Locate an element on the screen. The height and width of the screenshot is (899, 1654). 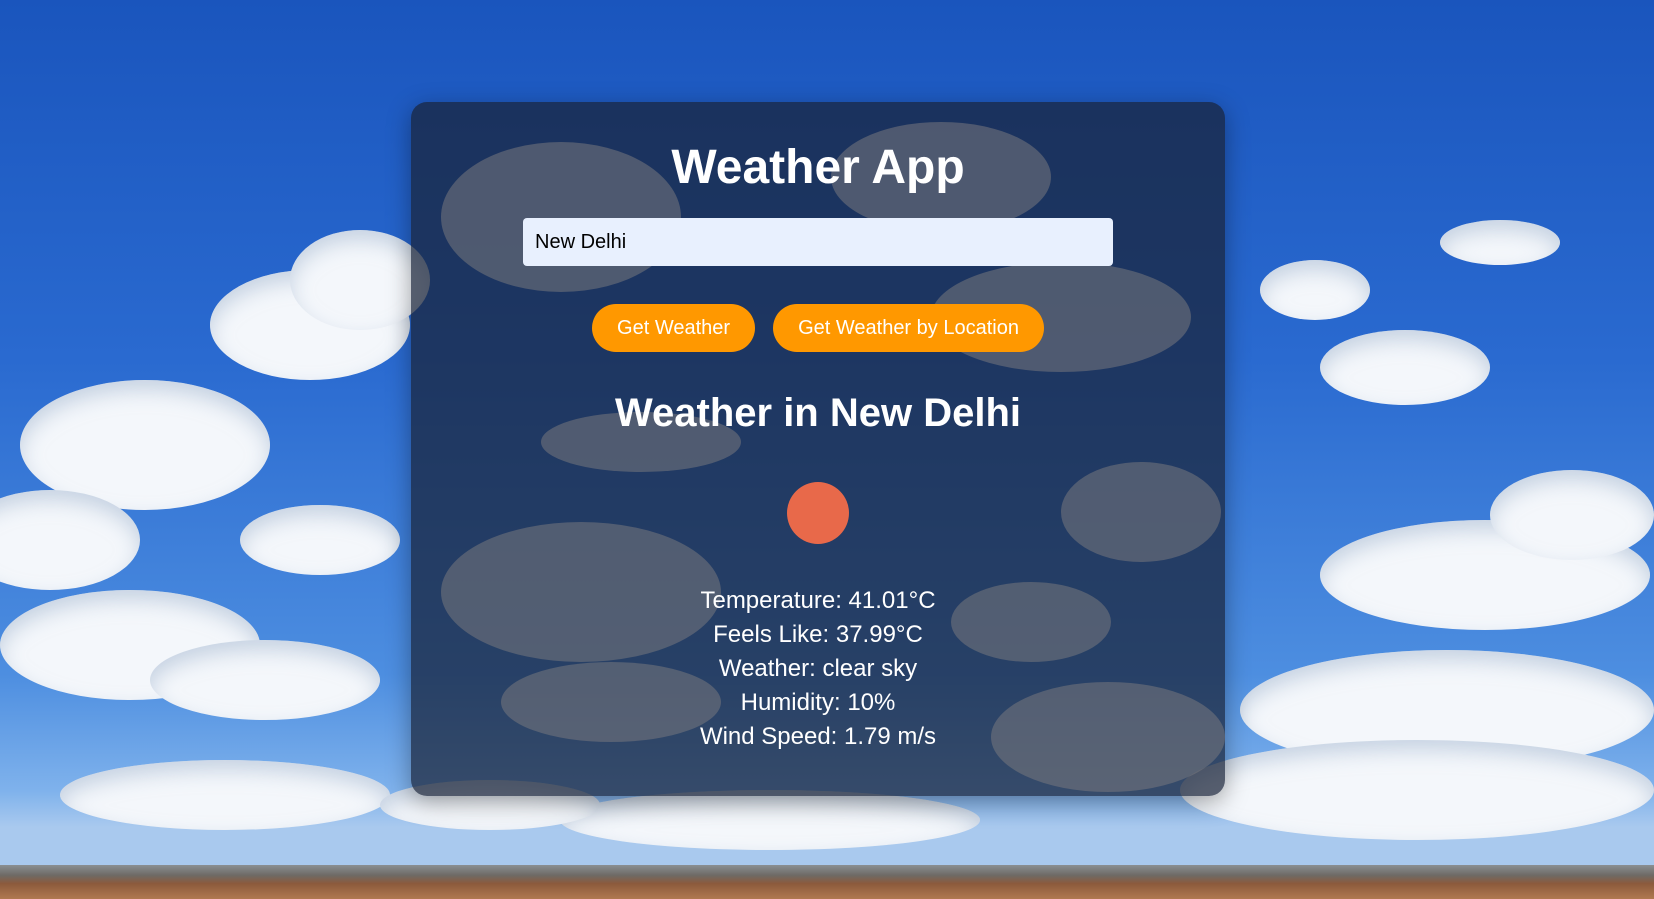
humidity-text: Humidity: 10% is located at coordinates (818, 702).